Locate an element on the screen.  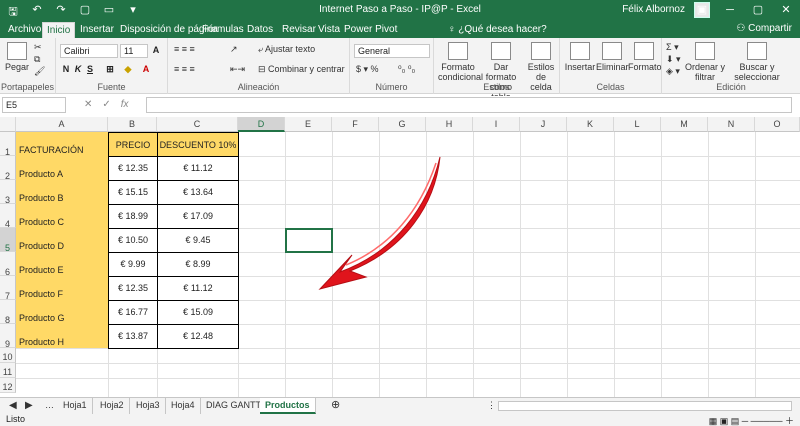
row-header: 3 is located at coordinates (8, 192).